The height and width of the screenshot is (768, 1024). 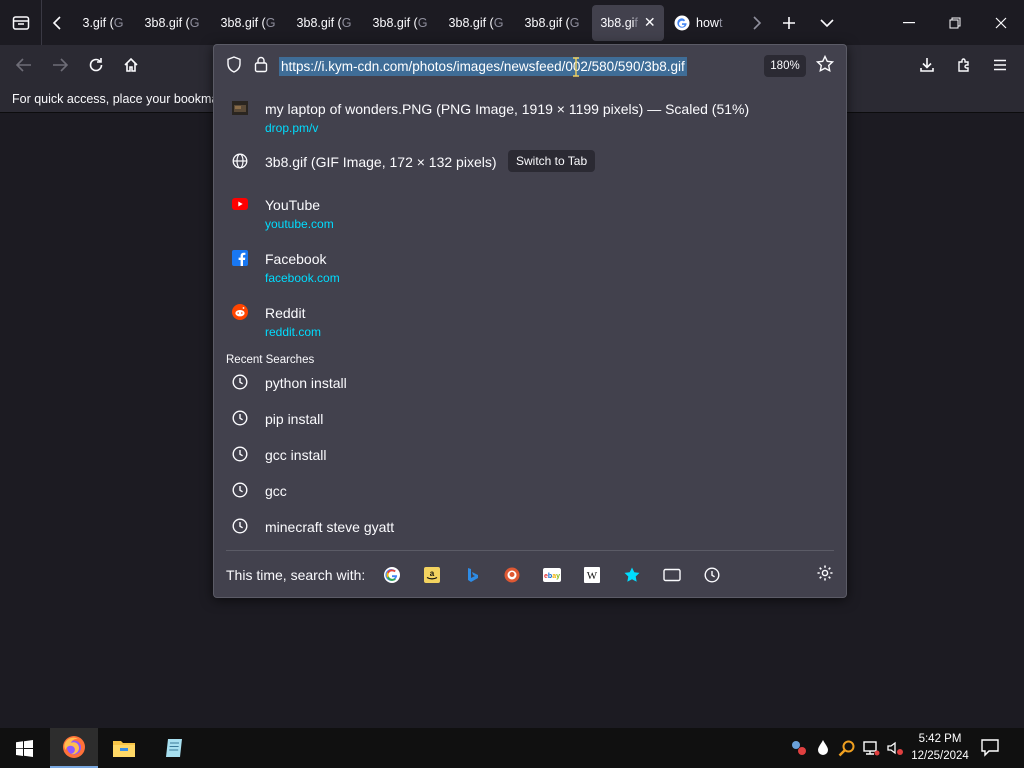 I want to click on app-menu-button, so click(x=1000, y=65).